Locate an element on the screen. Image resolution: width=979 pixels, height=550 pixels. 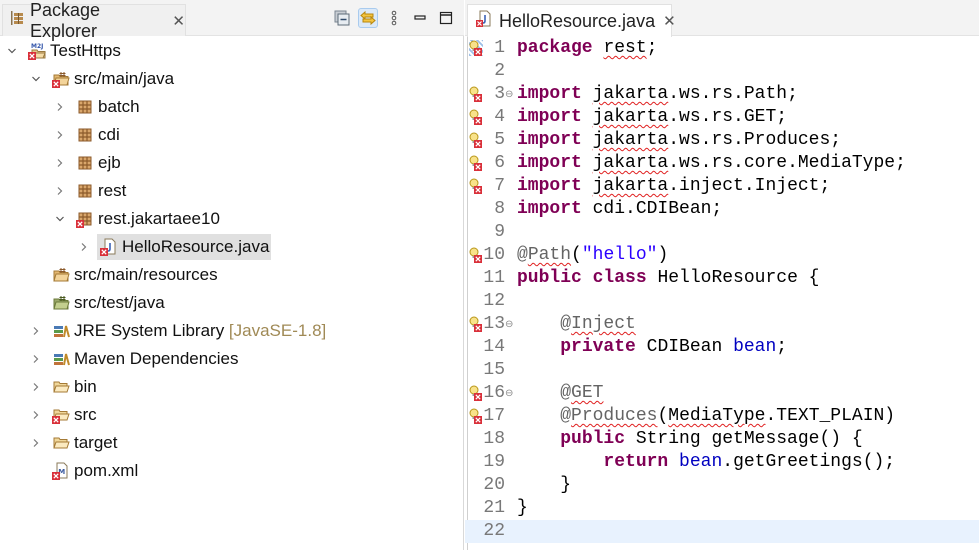
tree-item: JRE System Library [JavaSE-1.8] is located at coordinates (231, 331).